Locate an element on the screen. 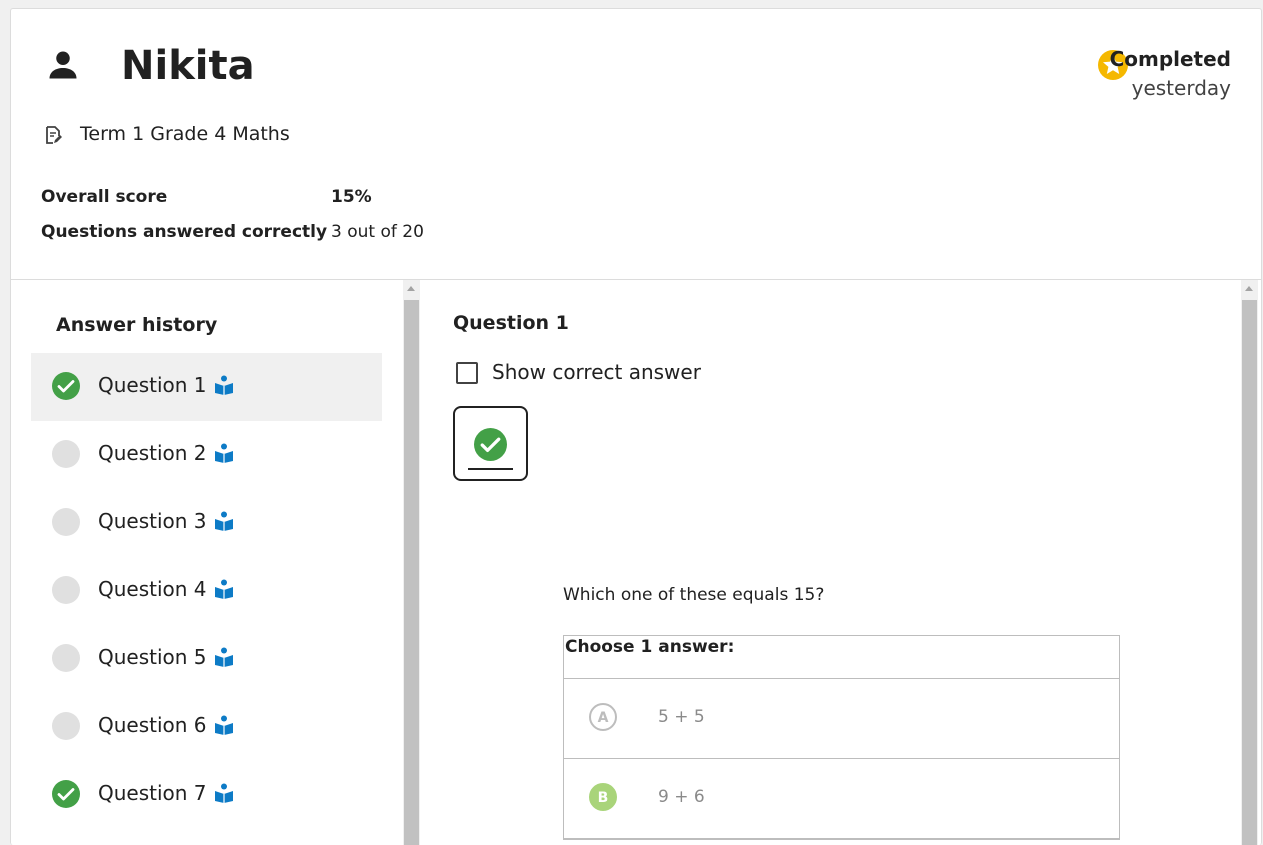 Image resolution: width=1263 pixels, height=845 pixels. answer-history-title: Answer history is located at coordinates (137, 325).